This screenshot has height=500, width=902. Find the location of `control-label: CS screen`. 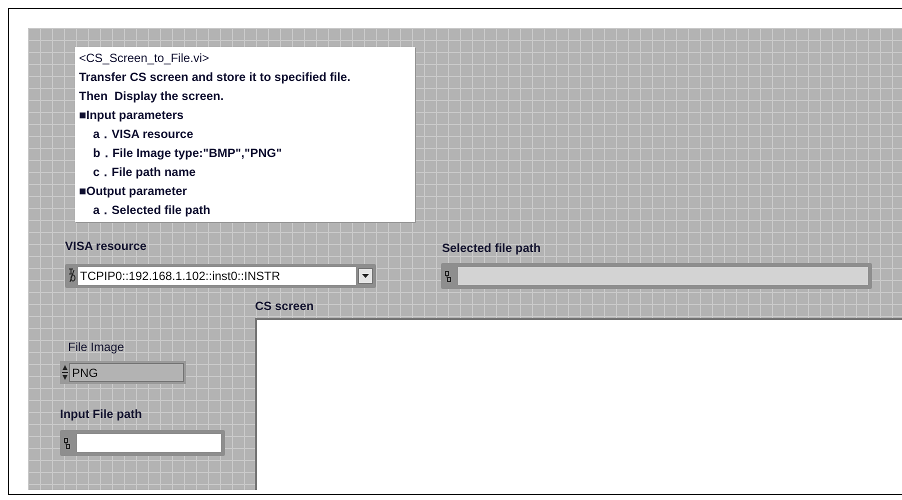

control-label: CS screen is located at coordinates (284, 306).